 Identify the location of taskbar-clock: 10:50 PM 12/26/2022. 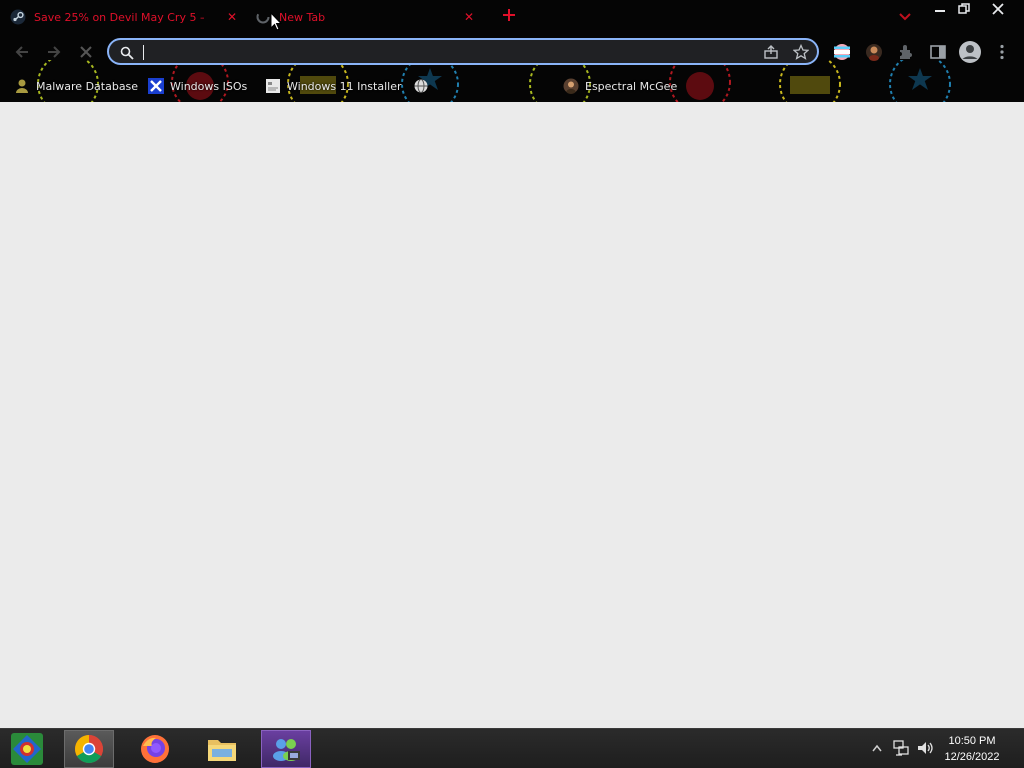
(972, 749).